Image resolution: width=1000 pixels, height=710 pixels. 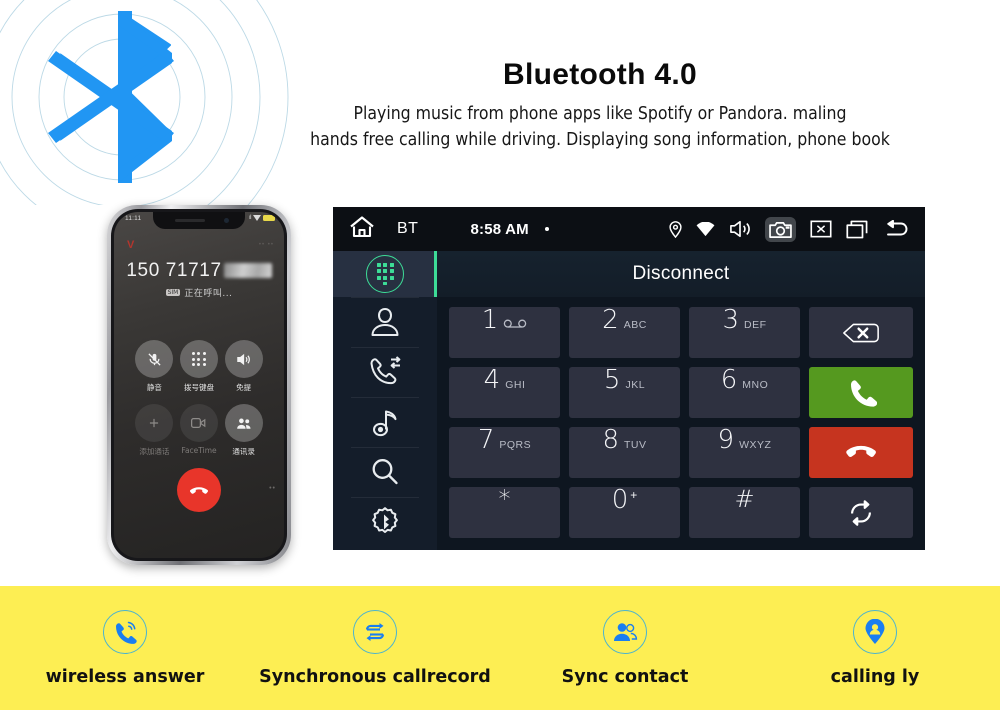 I want to click on feature-synchronous-callrecord: Synchronous callrecord, so click(x=375, y=648).